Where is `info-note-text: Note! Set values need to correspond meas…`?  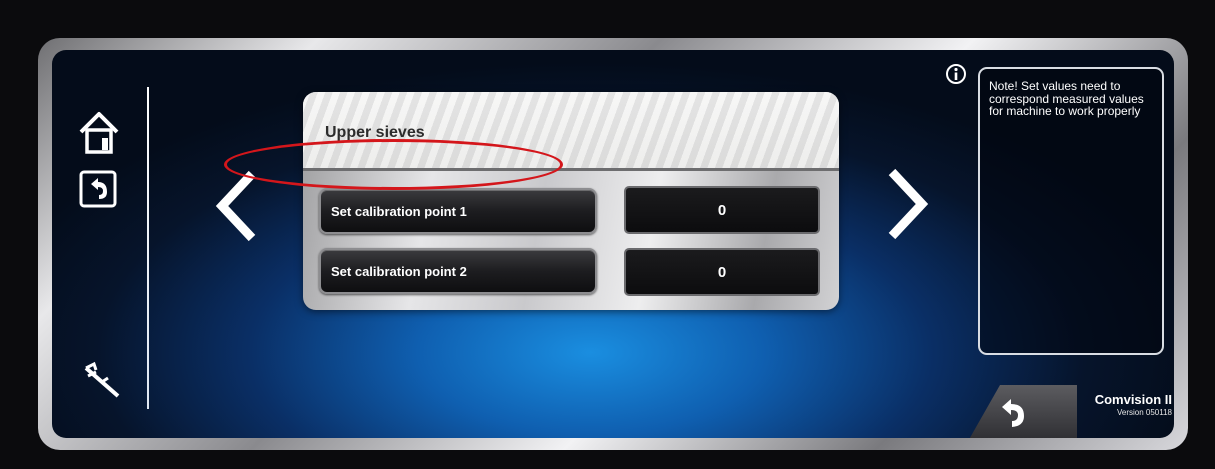 info-note-text: Note! Set values need to correspond meas… is located at coordinates (1066, 98).